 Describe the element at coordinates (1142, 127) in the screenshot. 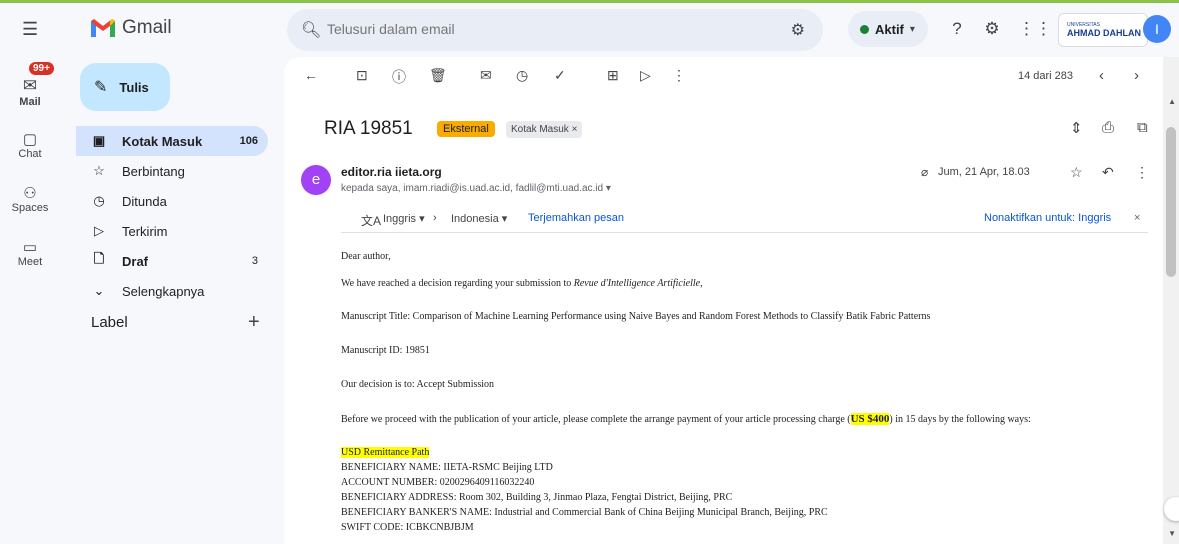

I see `open-new-window-icon: ⧉` at that location.